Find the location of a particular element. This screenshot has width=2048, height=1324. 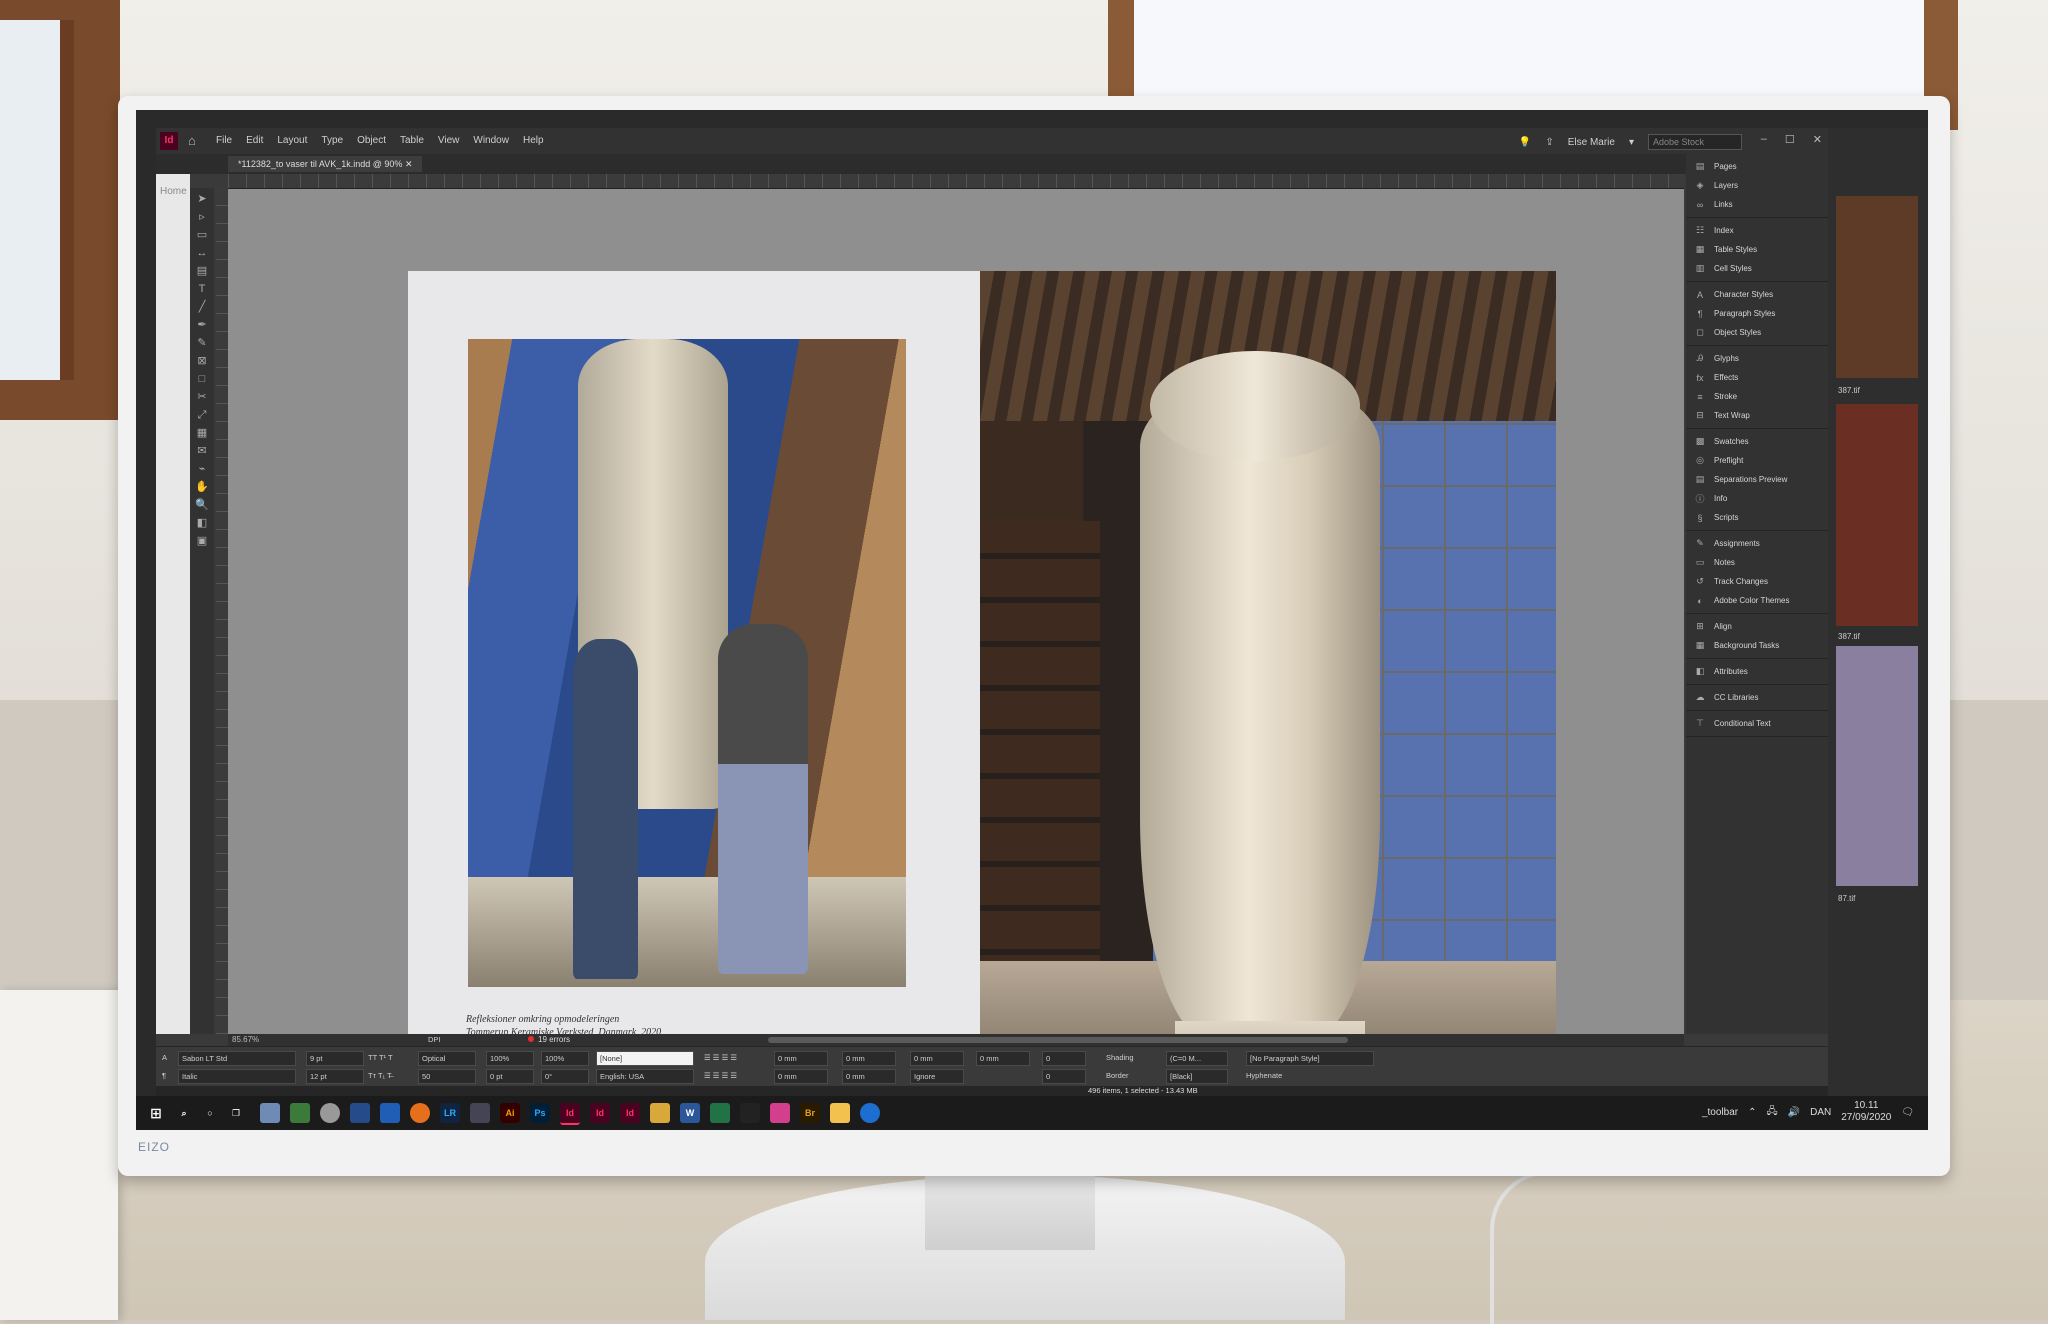

panel-item-conditional-text: ⊤ Conditional Text is located at coordinates (1757, 723).